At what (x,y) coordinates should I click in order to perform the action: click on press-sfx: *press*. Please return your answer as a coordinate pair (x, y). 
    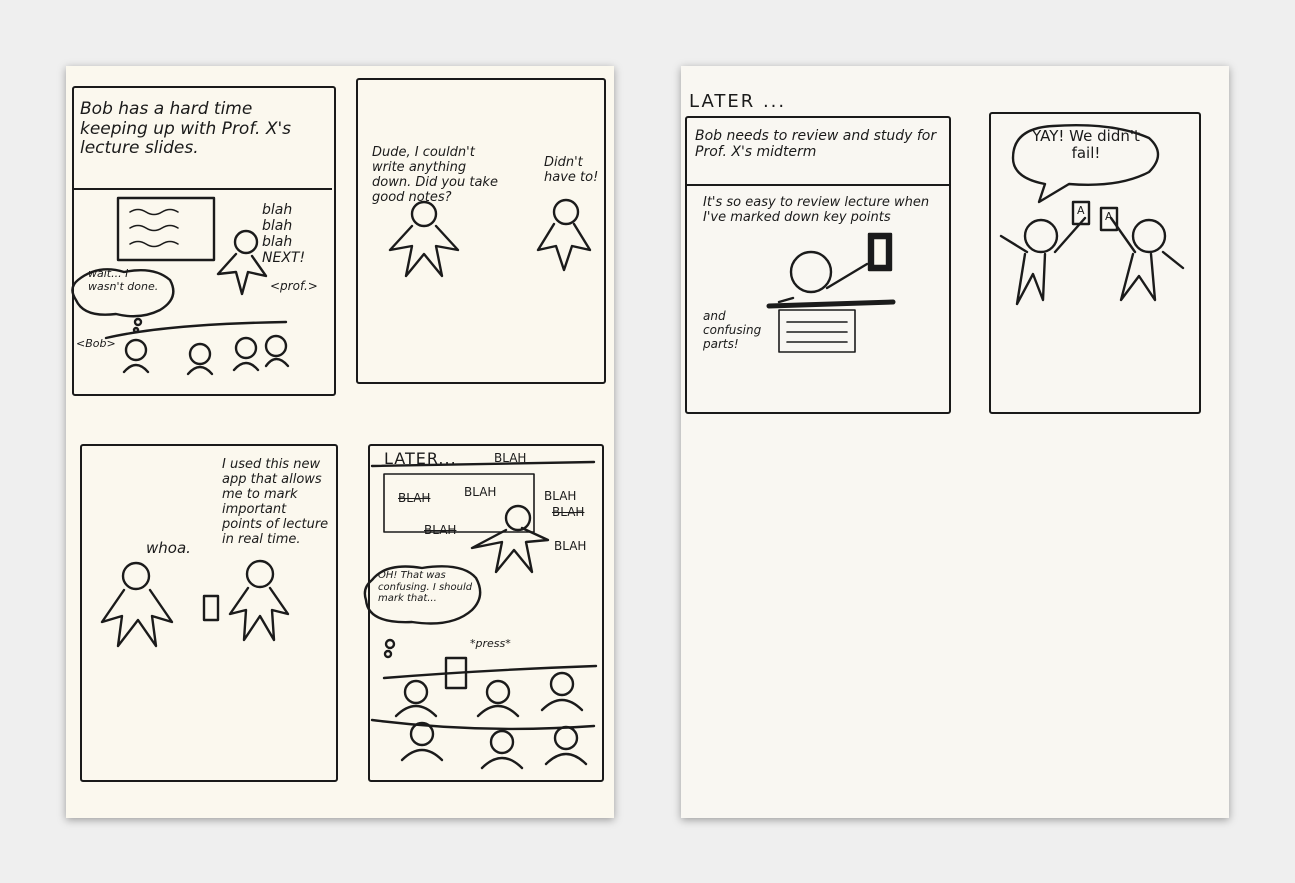
    Looking at the image, I should click on (490, 643).